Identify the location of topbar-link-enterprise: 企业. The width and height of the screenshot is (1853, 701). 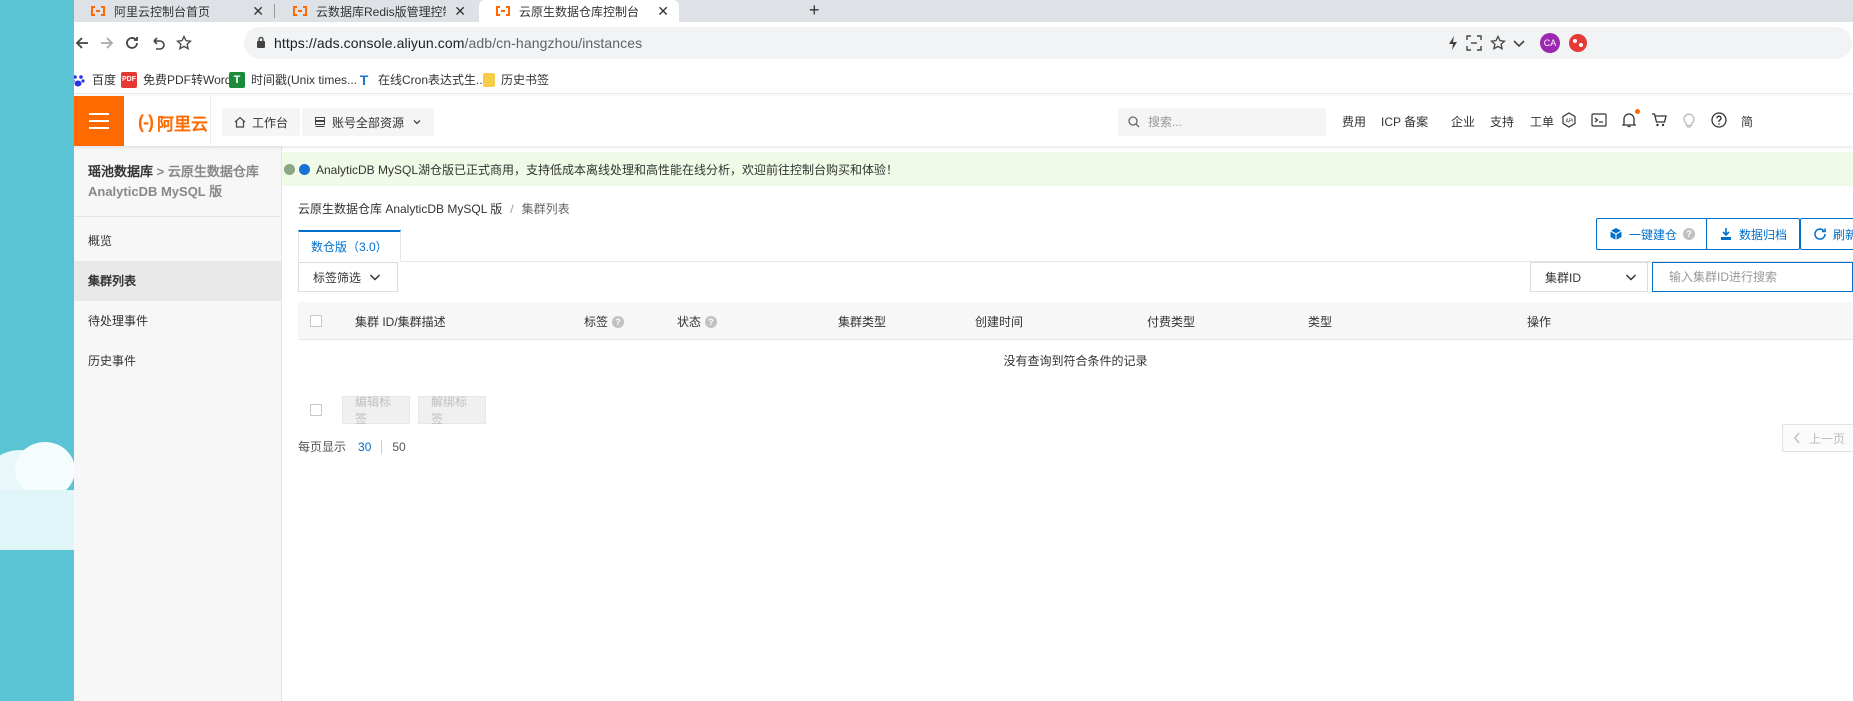
(1463, 121).